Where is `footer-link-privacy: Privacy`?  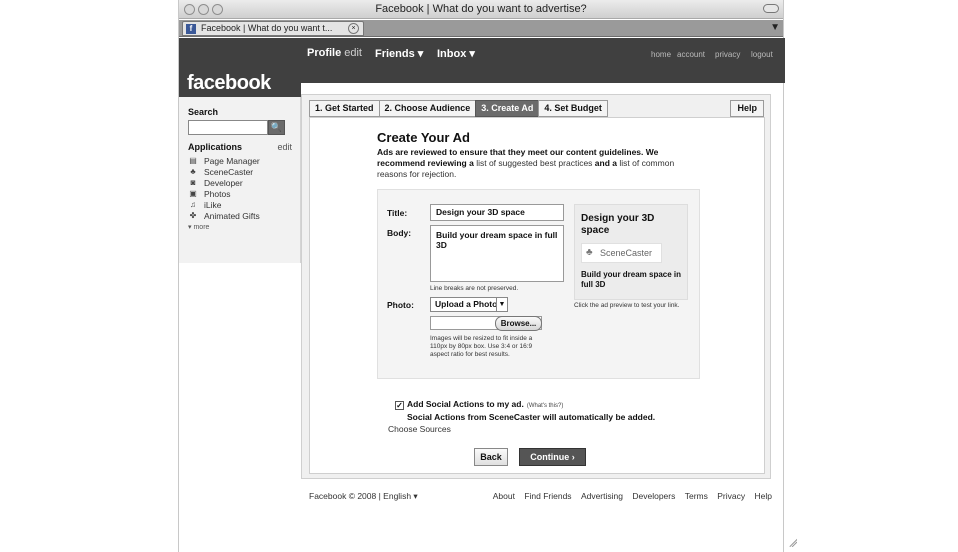 footer-link-privacy: Privacy is located at coordinates (731, 496).